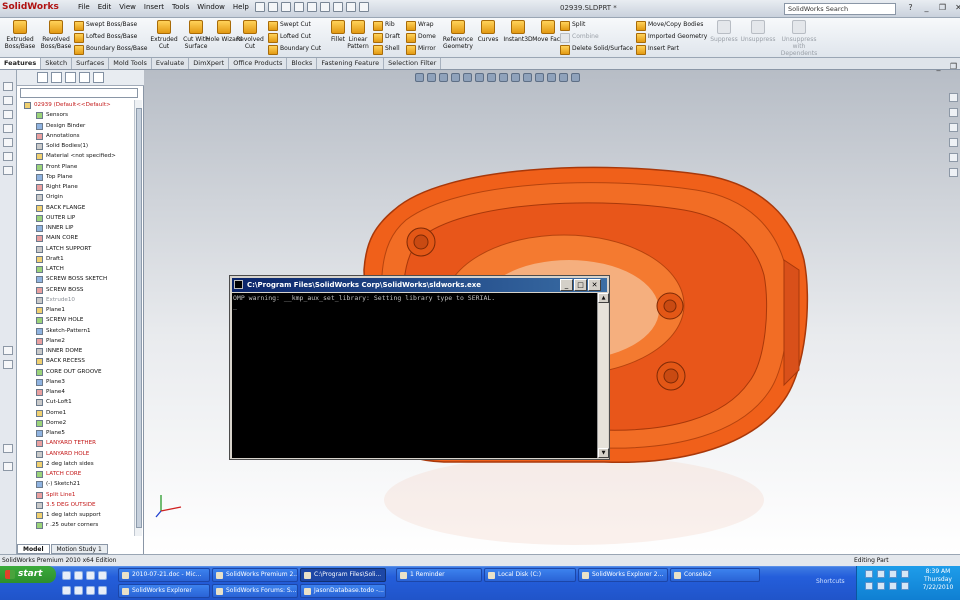 Image resolution: width=960 pixels, height=600 pixels. What do you see at coordinates (78, 515) in the screenshot?
I see `feature-tree-item: 1 deg latch support` at bounding box center [78, 515].